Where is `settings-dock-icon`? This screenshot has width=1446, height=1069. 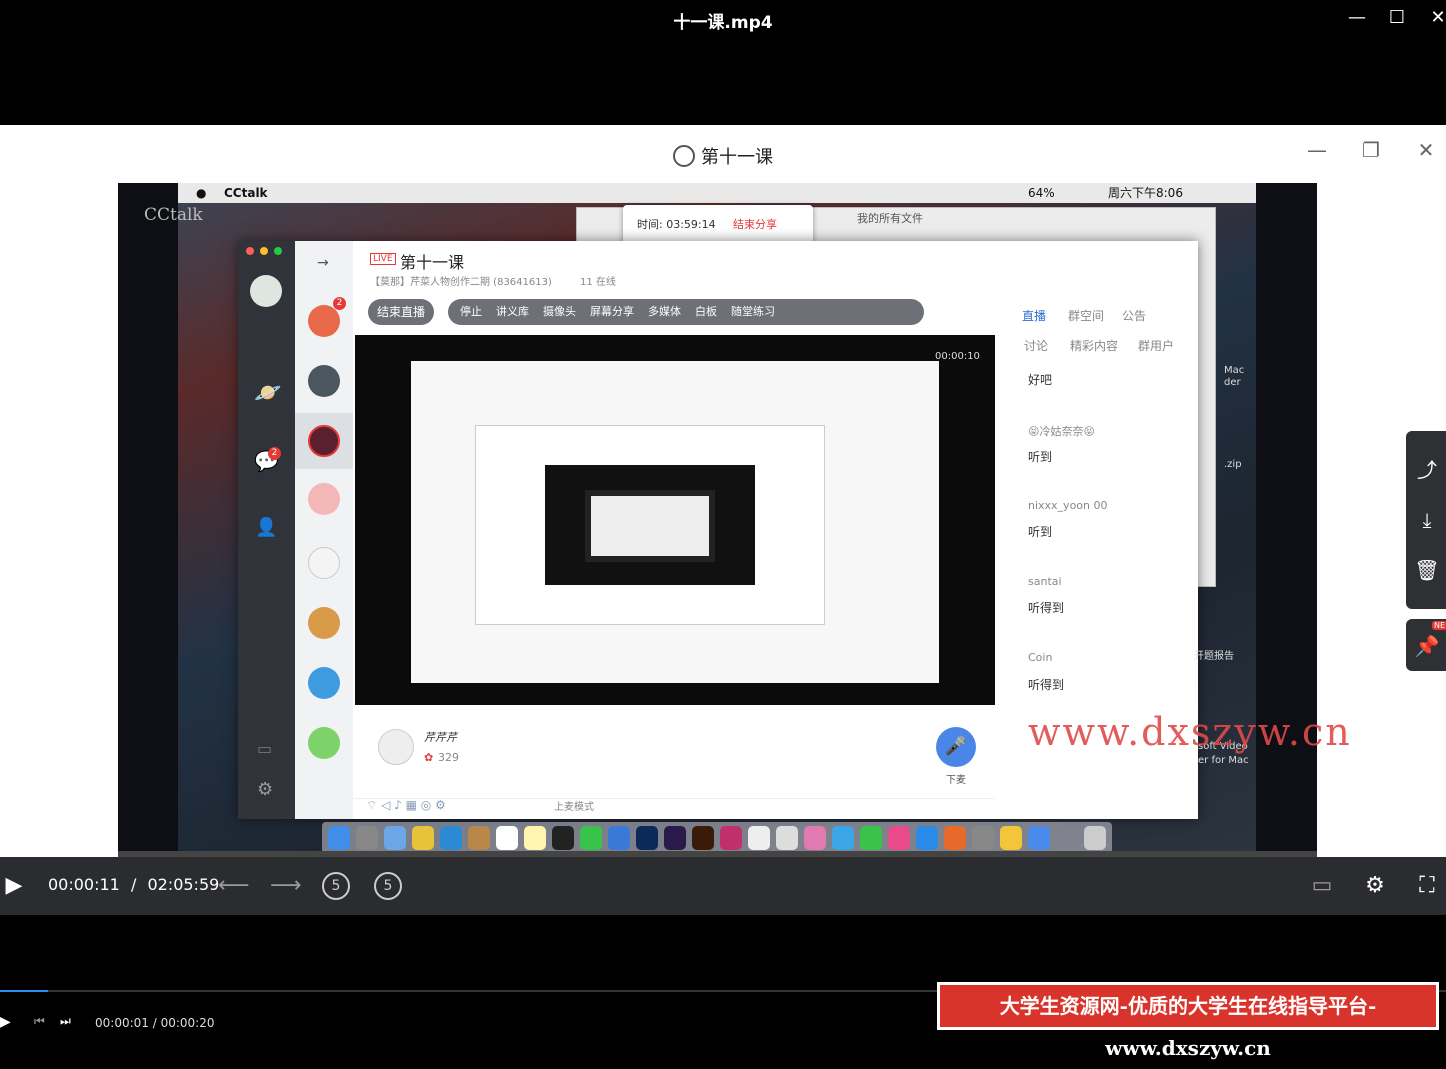
settings-dock-icon is located at coordinates (983, 838).